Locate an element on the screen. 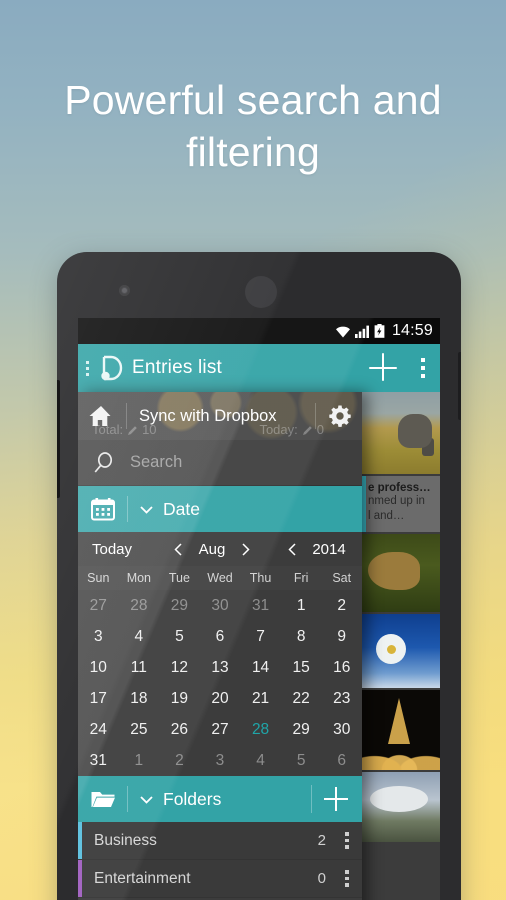 Image resolution: width=506 pixels, height=900 pixels. calendar-day: 16 is located at coordinates (341, 667).